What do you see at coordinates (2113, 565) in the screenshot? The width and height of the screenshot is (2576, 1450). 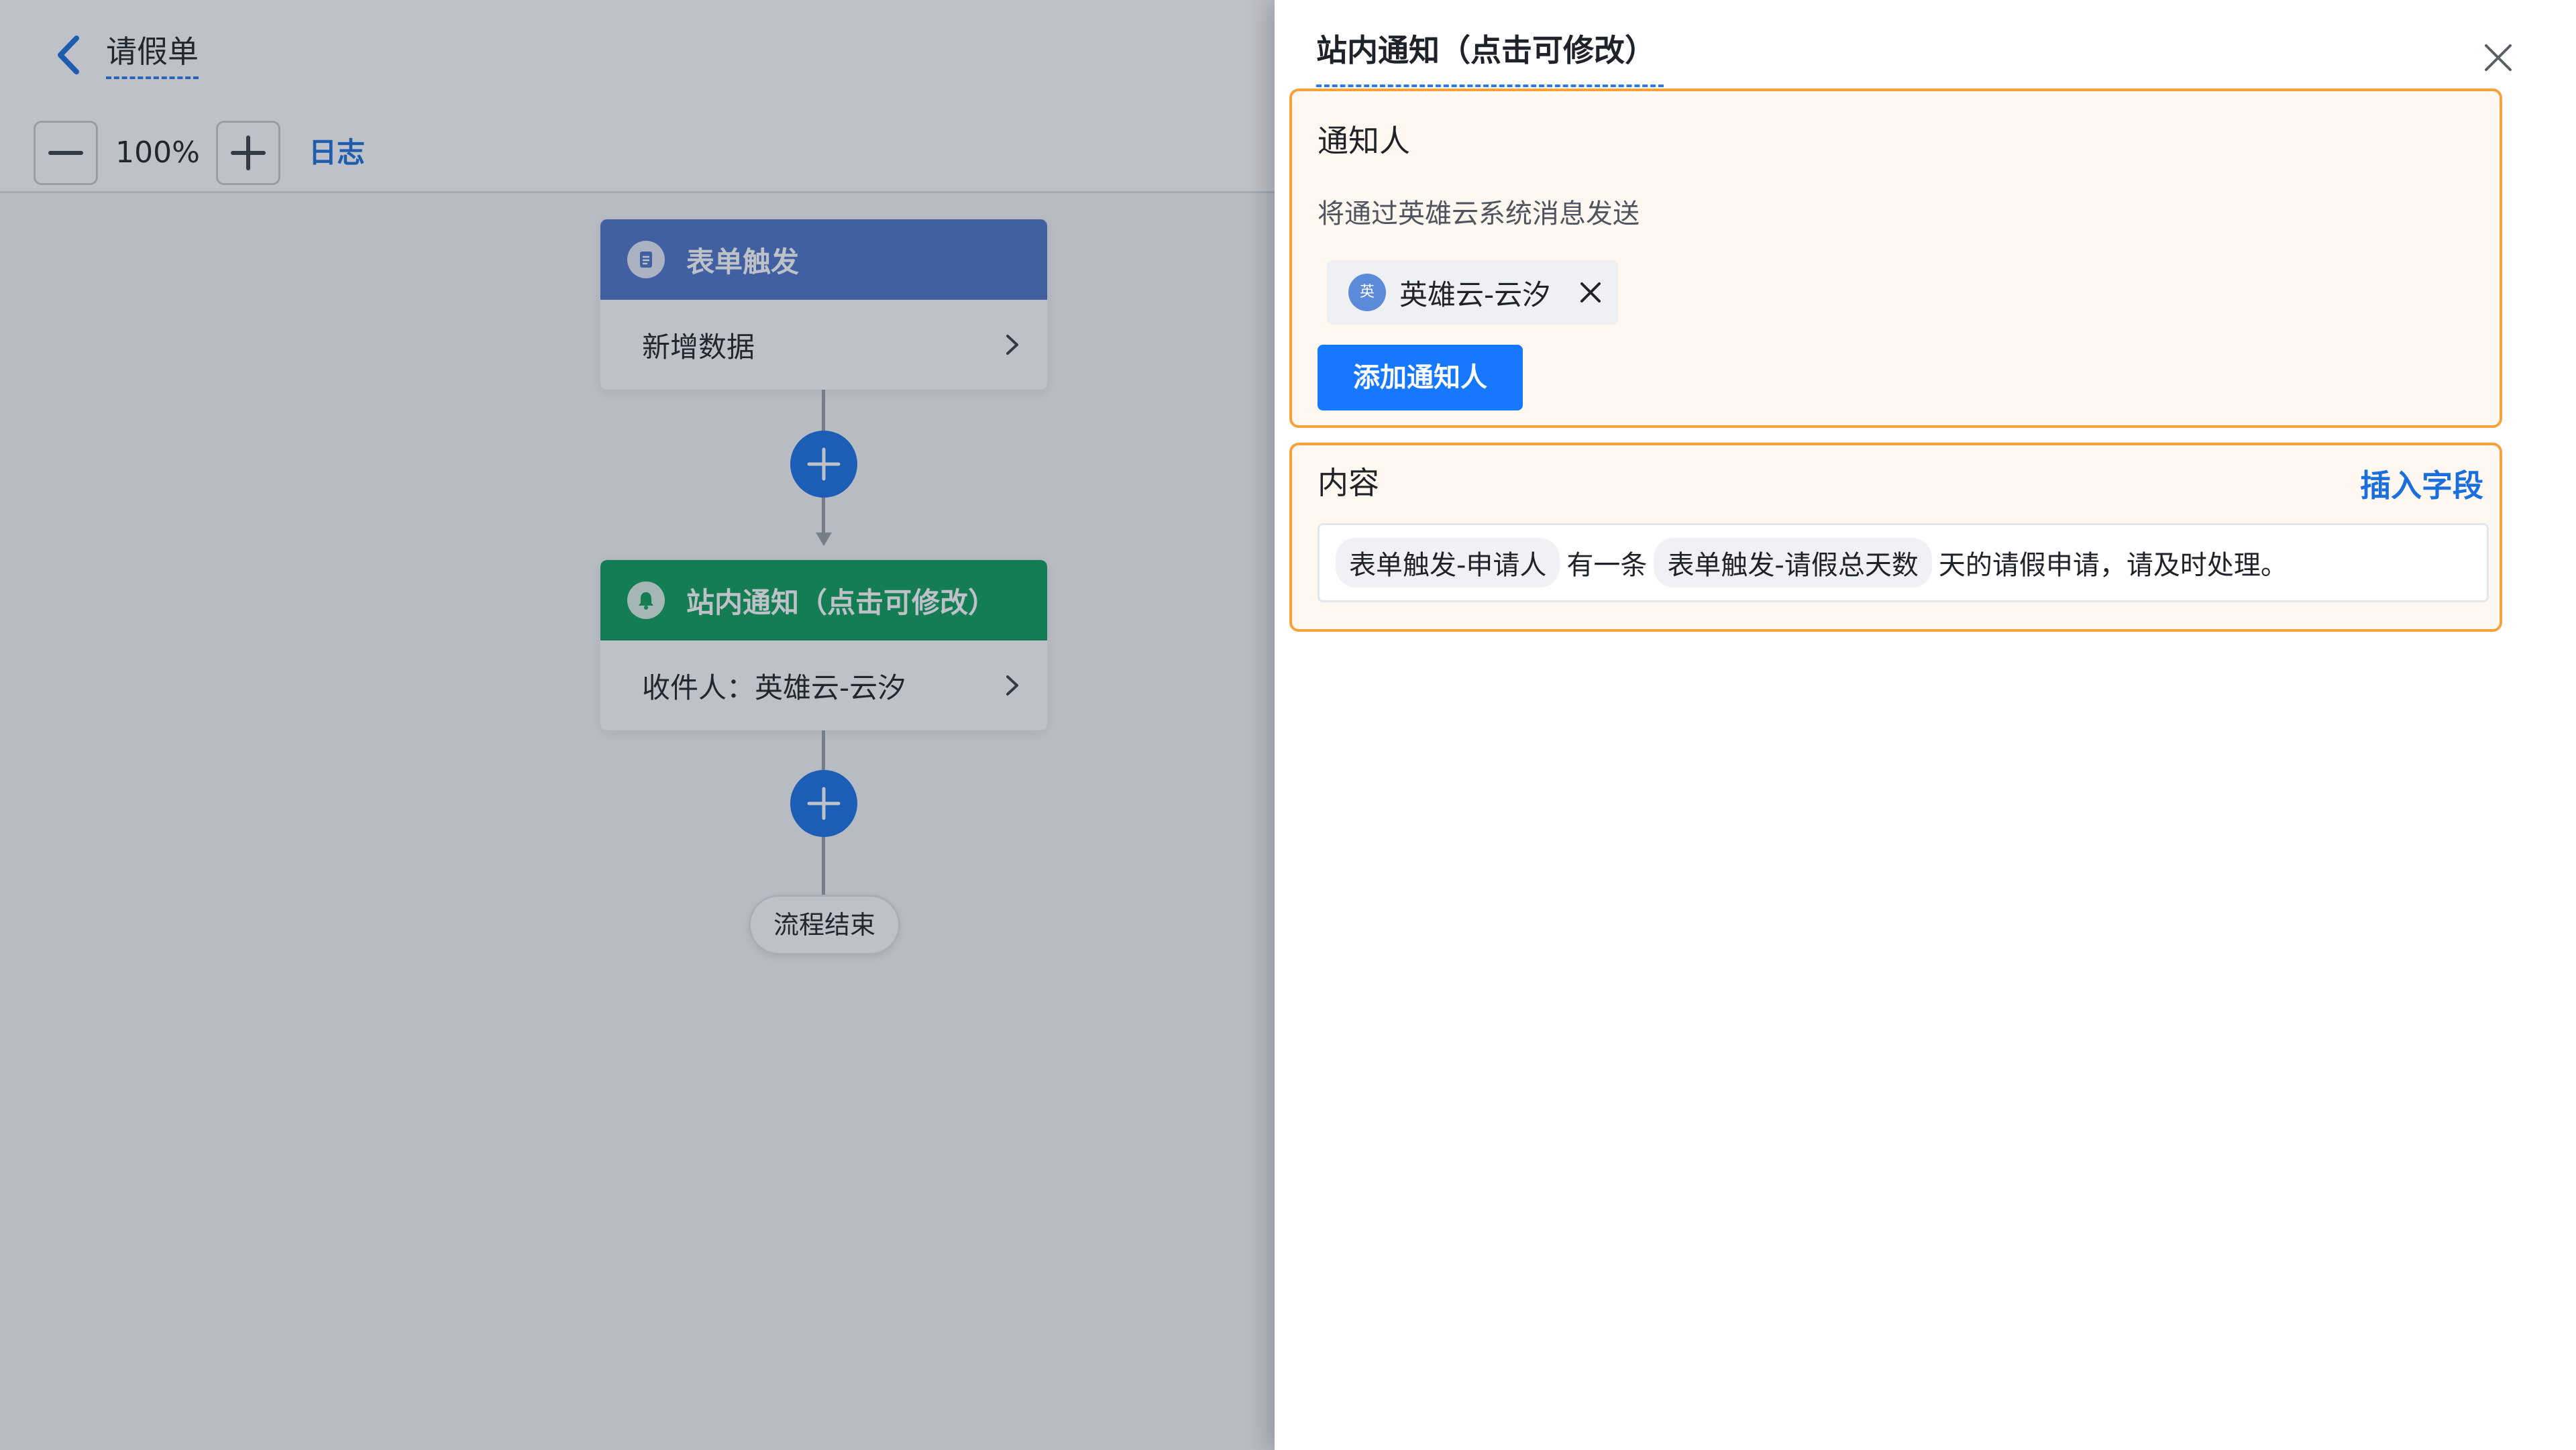 I see `message-text: 天的请假申请，请及时处理。` at bounding box center [2113, 565].